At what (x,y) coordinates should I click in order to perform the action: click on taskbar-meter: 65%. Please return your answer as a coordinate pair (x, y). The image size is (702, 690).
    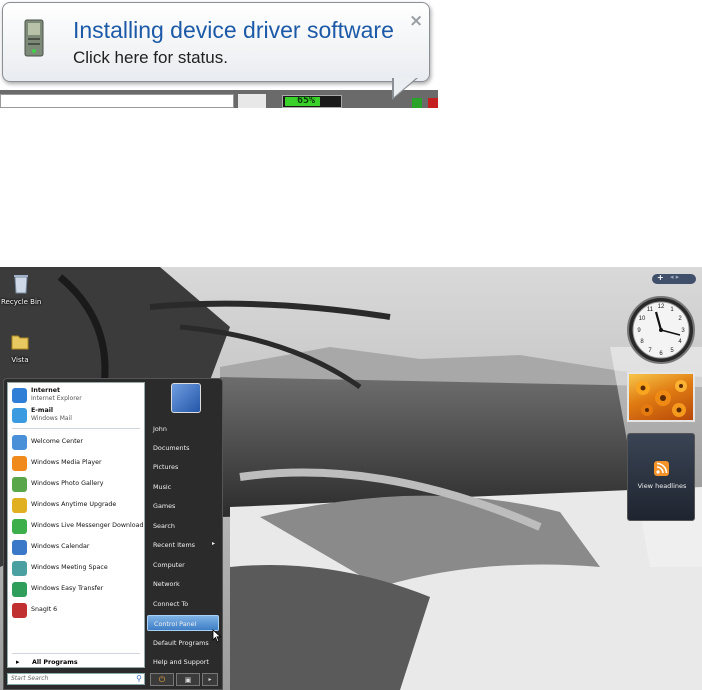
    Looking at the image, I should click on (312, 101).